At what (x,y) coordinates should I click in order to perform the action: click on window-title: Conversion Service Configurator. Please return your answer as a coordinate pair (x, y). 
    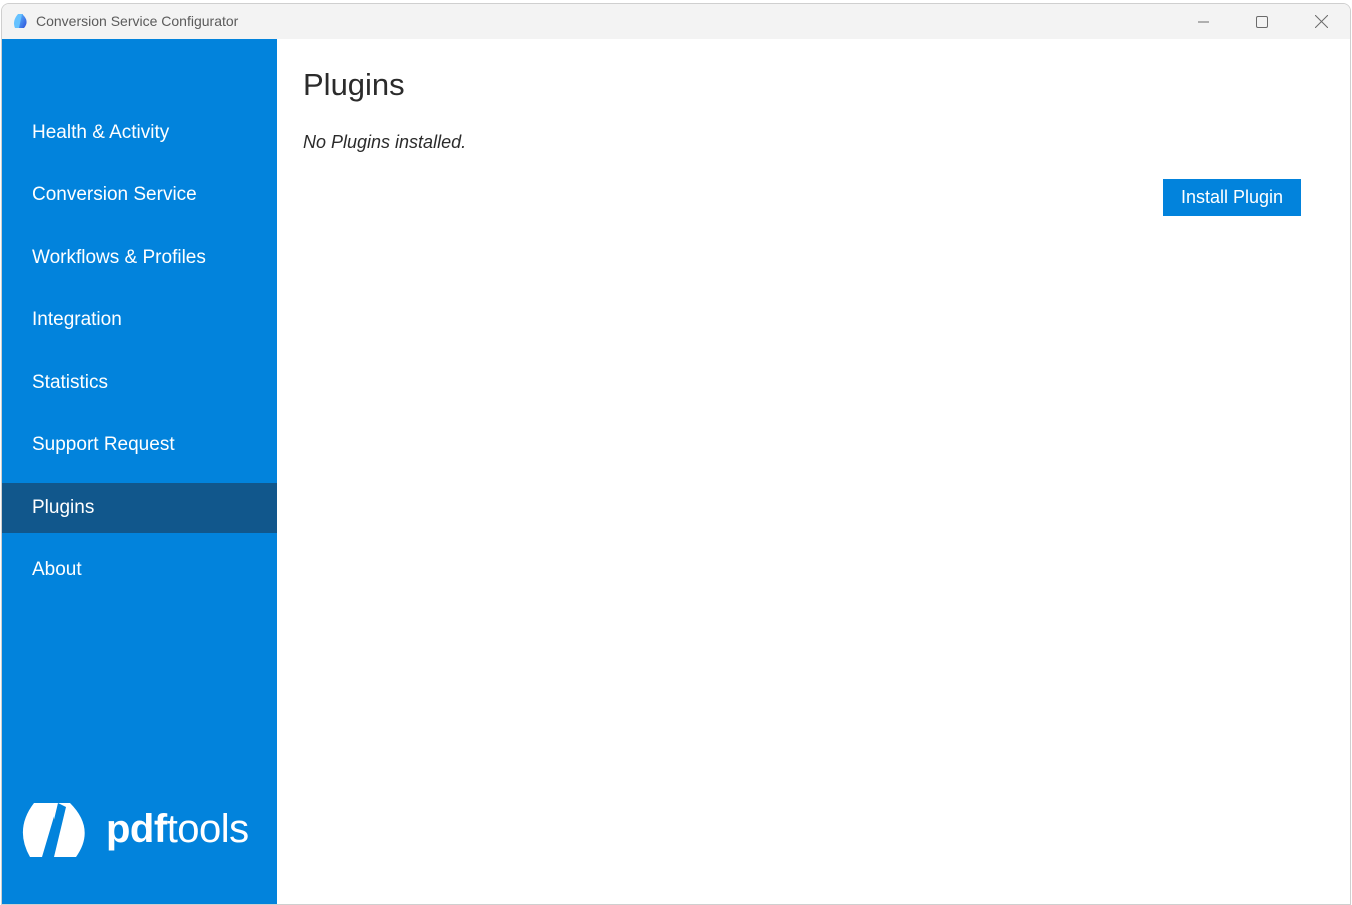
    Looking at the image, I should click on (137, 21).